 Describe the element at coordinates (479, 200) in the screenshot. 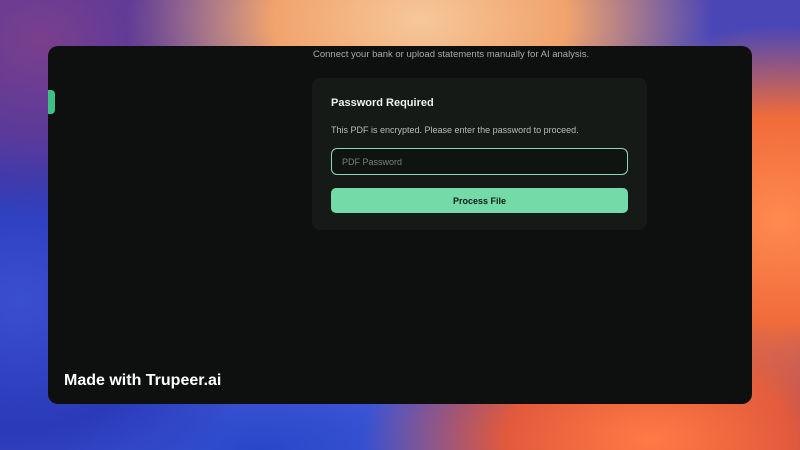

I see `process-file-button: Process File` at that location.